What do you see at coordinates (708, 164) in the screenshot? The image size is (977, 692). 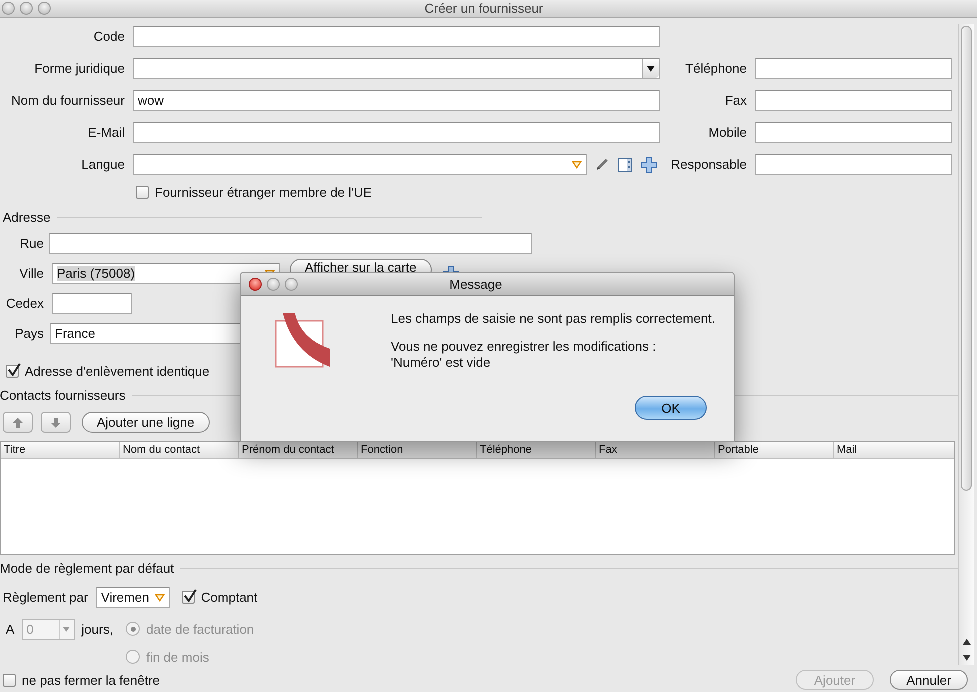 I see `field-label: Responsable` at bounding box center [708, 164].